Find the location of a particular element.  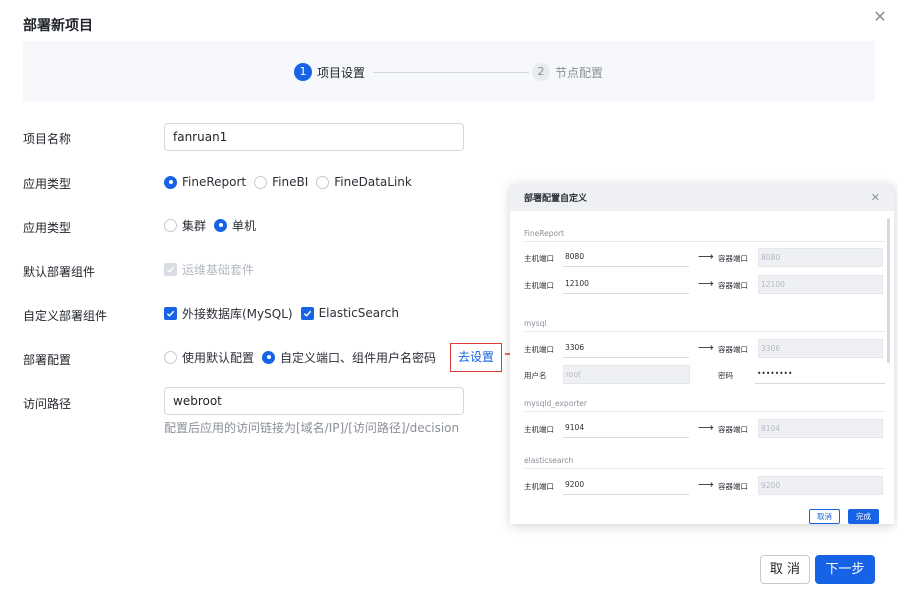

checkbox-label: ElasticSearch is located at coordinates (358, 313).